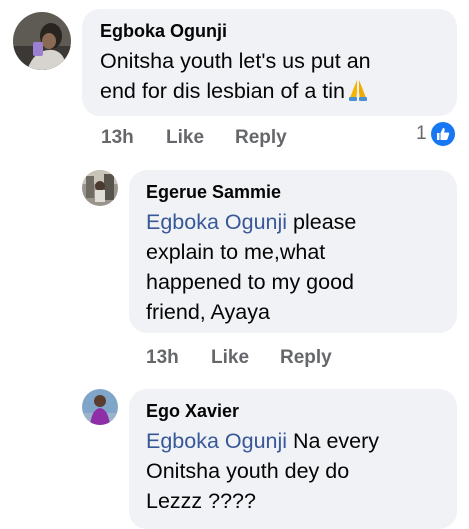 The height and width of the screenshot is (529, 469). I want to click on like-icon, so click(442, 134).